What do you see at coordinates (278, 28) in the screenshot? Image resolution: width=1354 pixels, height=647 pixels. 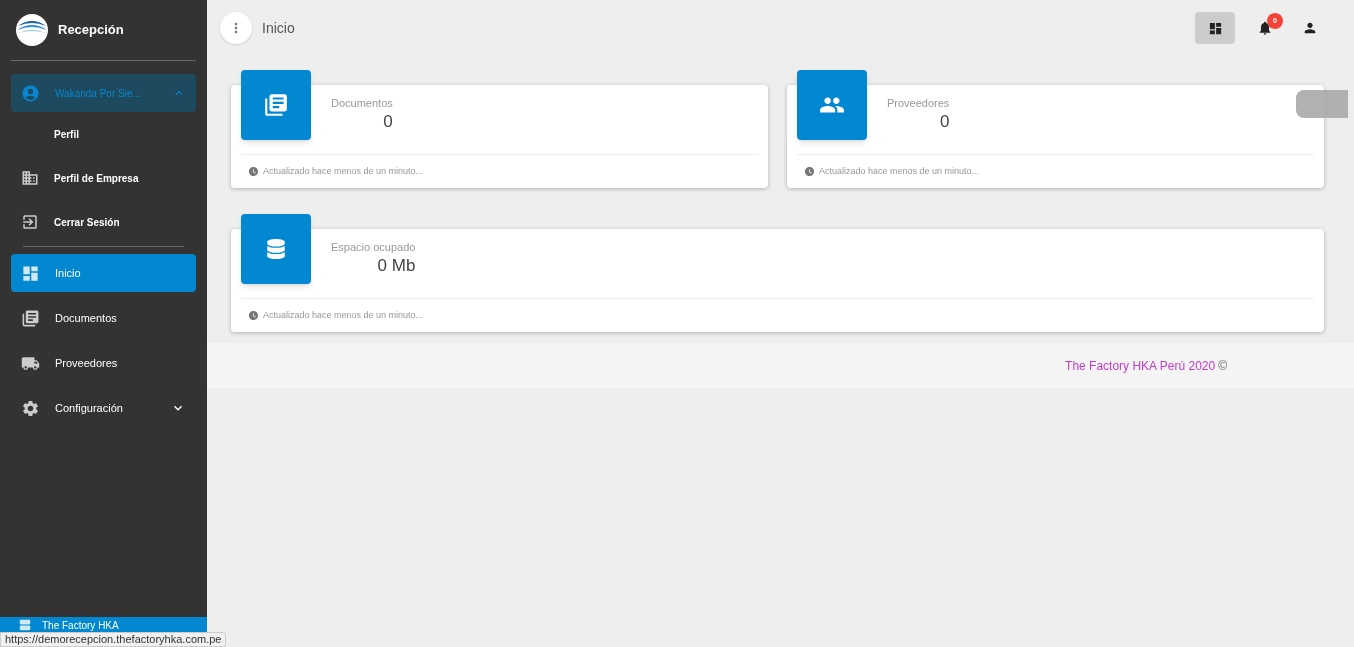 I see `page-title: Inicio` at bounding box center [278, 28].